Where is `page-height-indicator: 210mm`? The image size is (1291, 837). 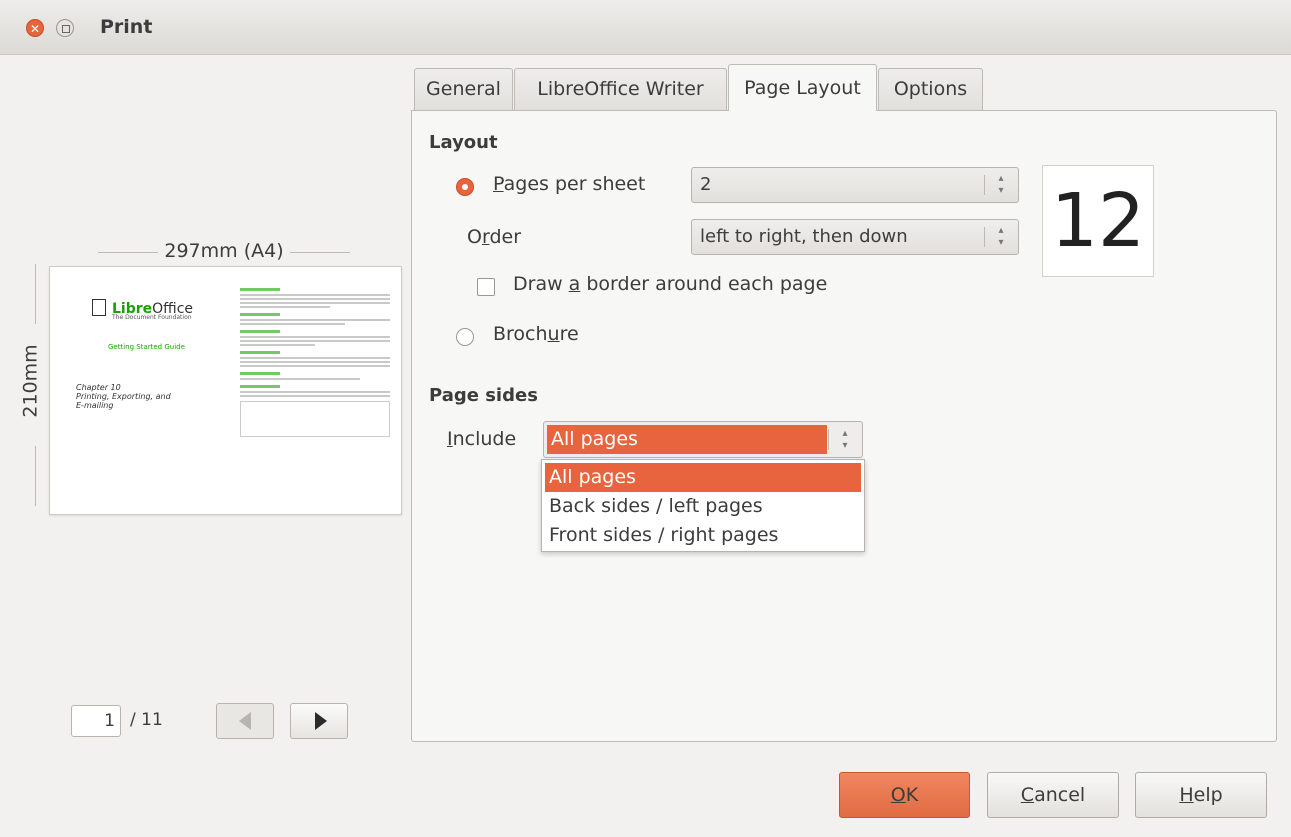 page-height-indicator: 210mm is located at coordinates (34, 385).